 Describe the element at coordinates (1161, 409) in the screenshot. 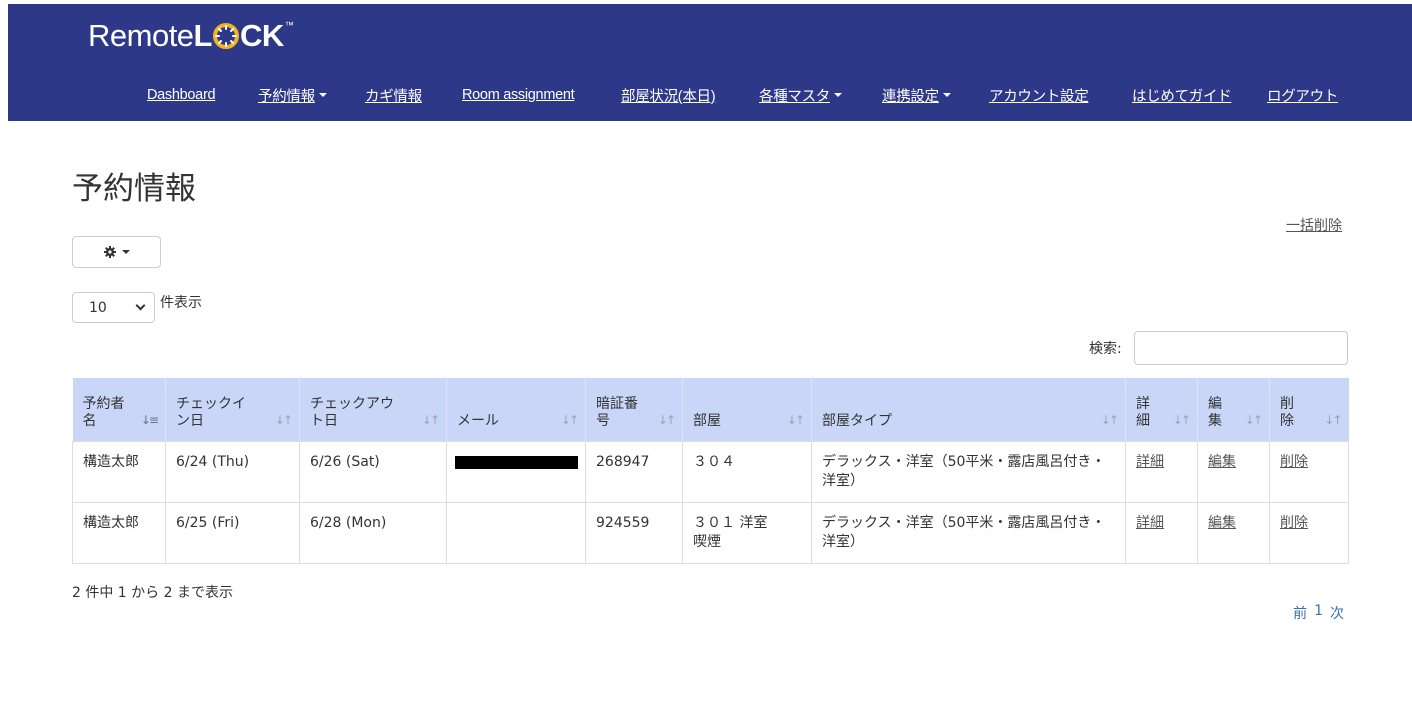

I see `header-detail: 詳細 ↓↑` at that location.